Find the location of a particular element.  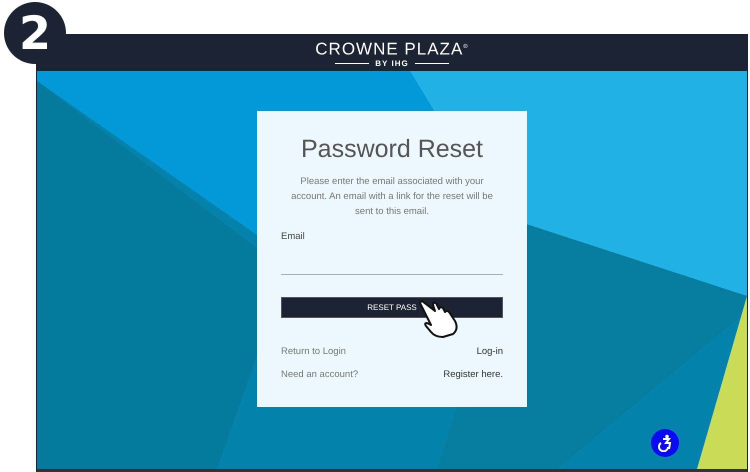

step-number: 2 is located at coordinates (35, 33).